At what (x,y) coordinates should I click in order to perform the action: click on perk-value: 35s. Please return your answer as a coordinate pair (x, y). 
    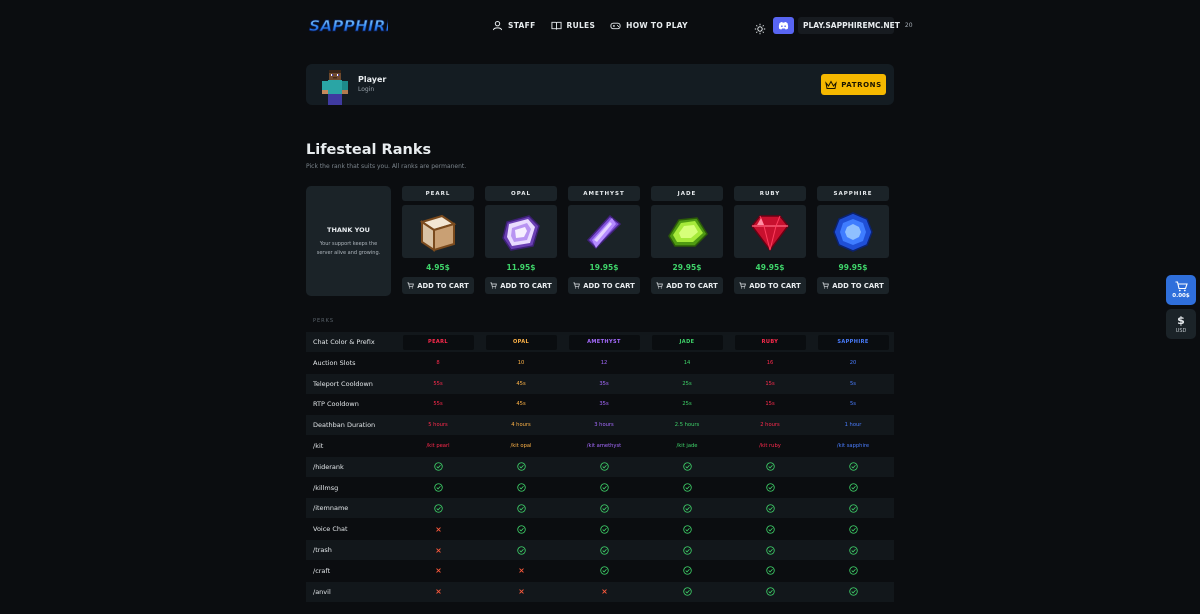
    Looking at the image, I should click on (604, 383).